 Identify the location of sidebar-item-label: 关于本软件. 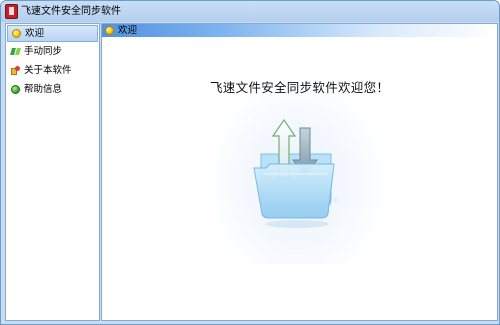
(48, 70).